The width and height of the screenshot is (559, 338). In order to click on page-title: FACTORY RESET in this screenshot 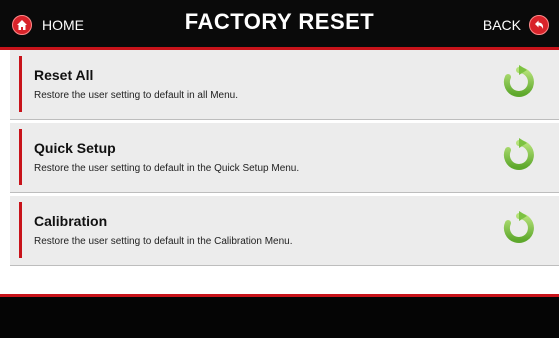, I will do `click(279, 21)`.